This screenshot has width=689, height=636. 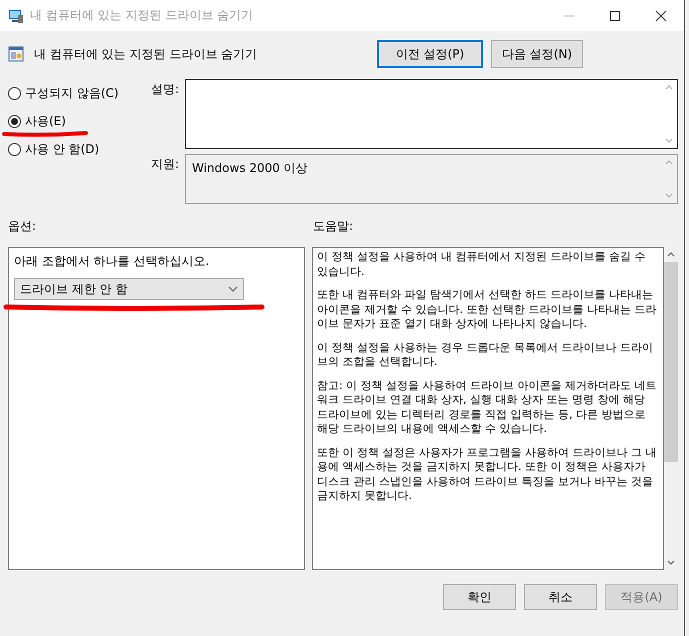 I want to click on maximize-icon, so click(x=615, y=16).